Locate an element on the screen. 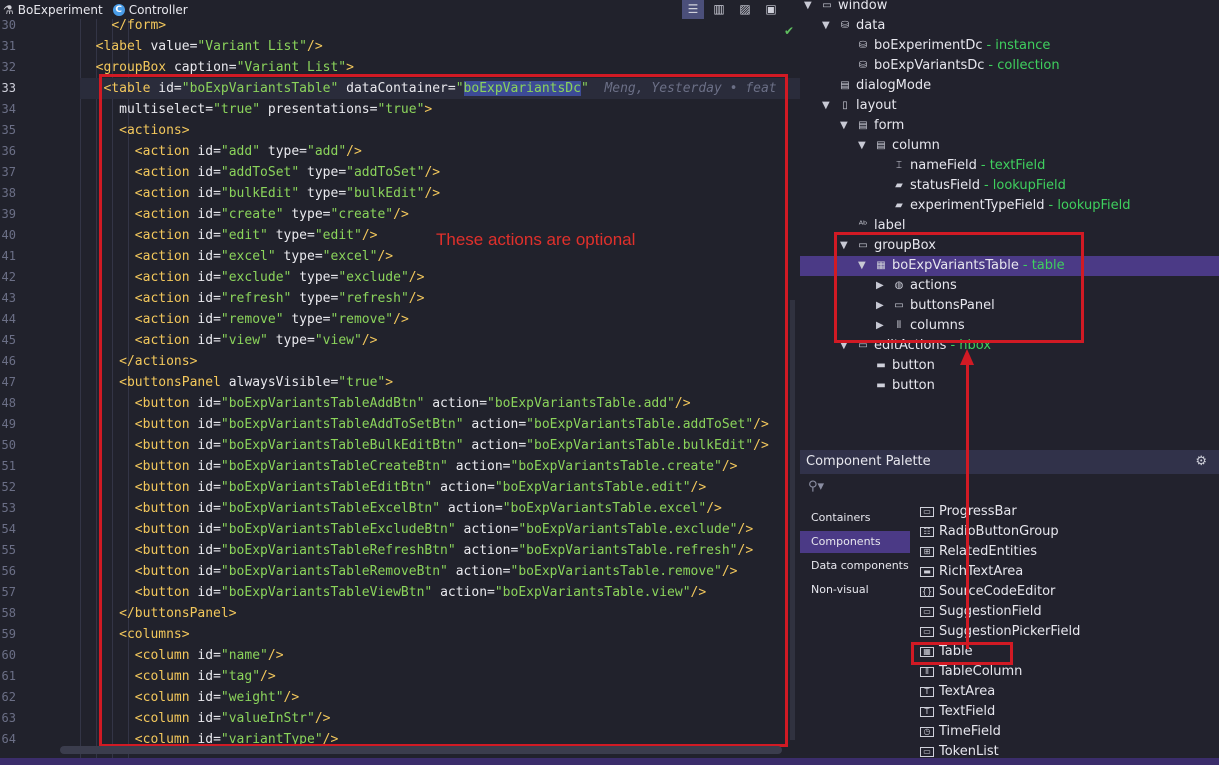 The image size is (1219, 765). line-number: 39 is located at coordinates (8, 214).